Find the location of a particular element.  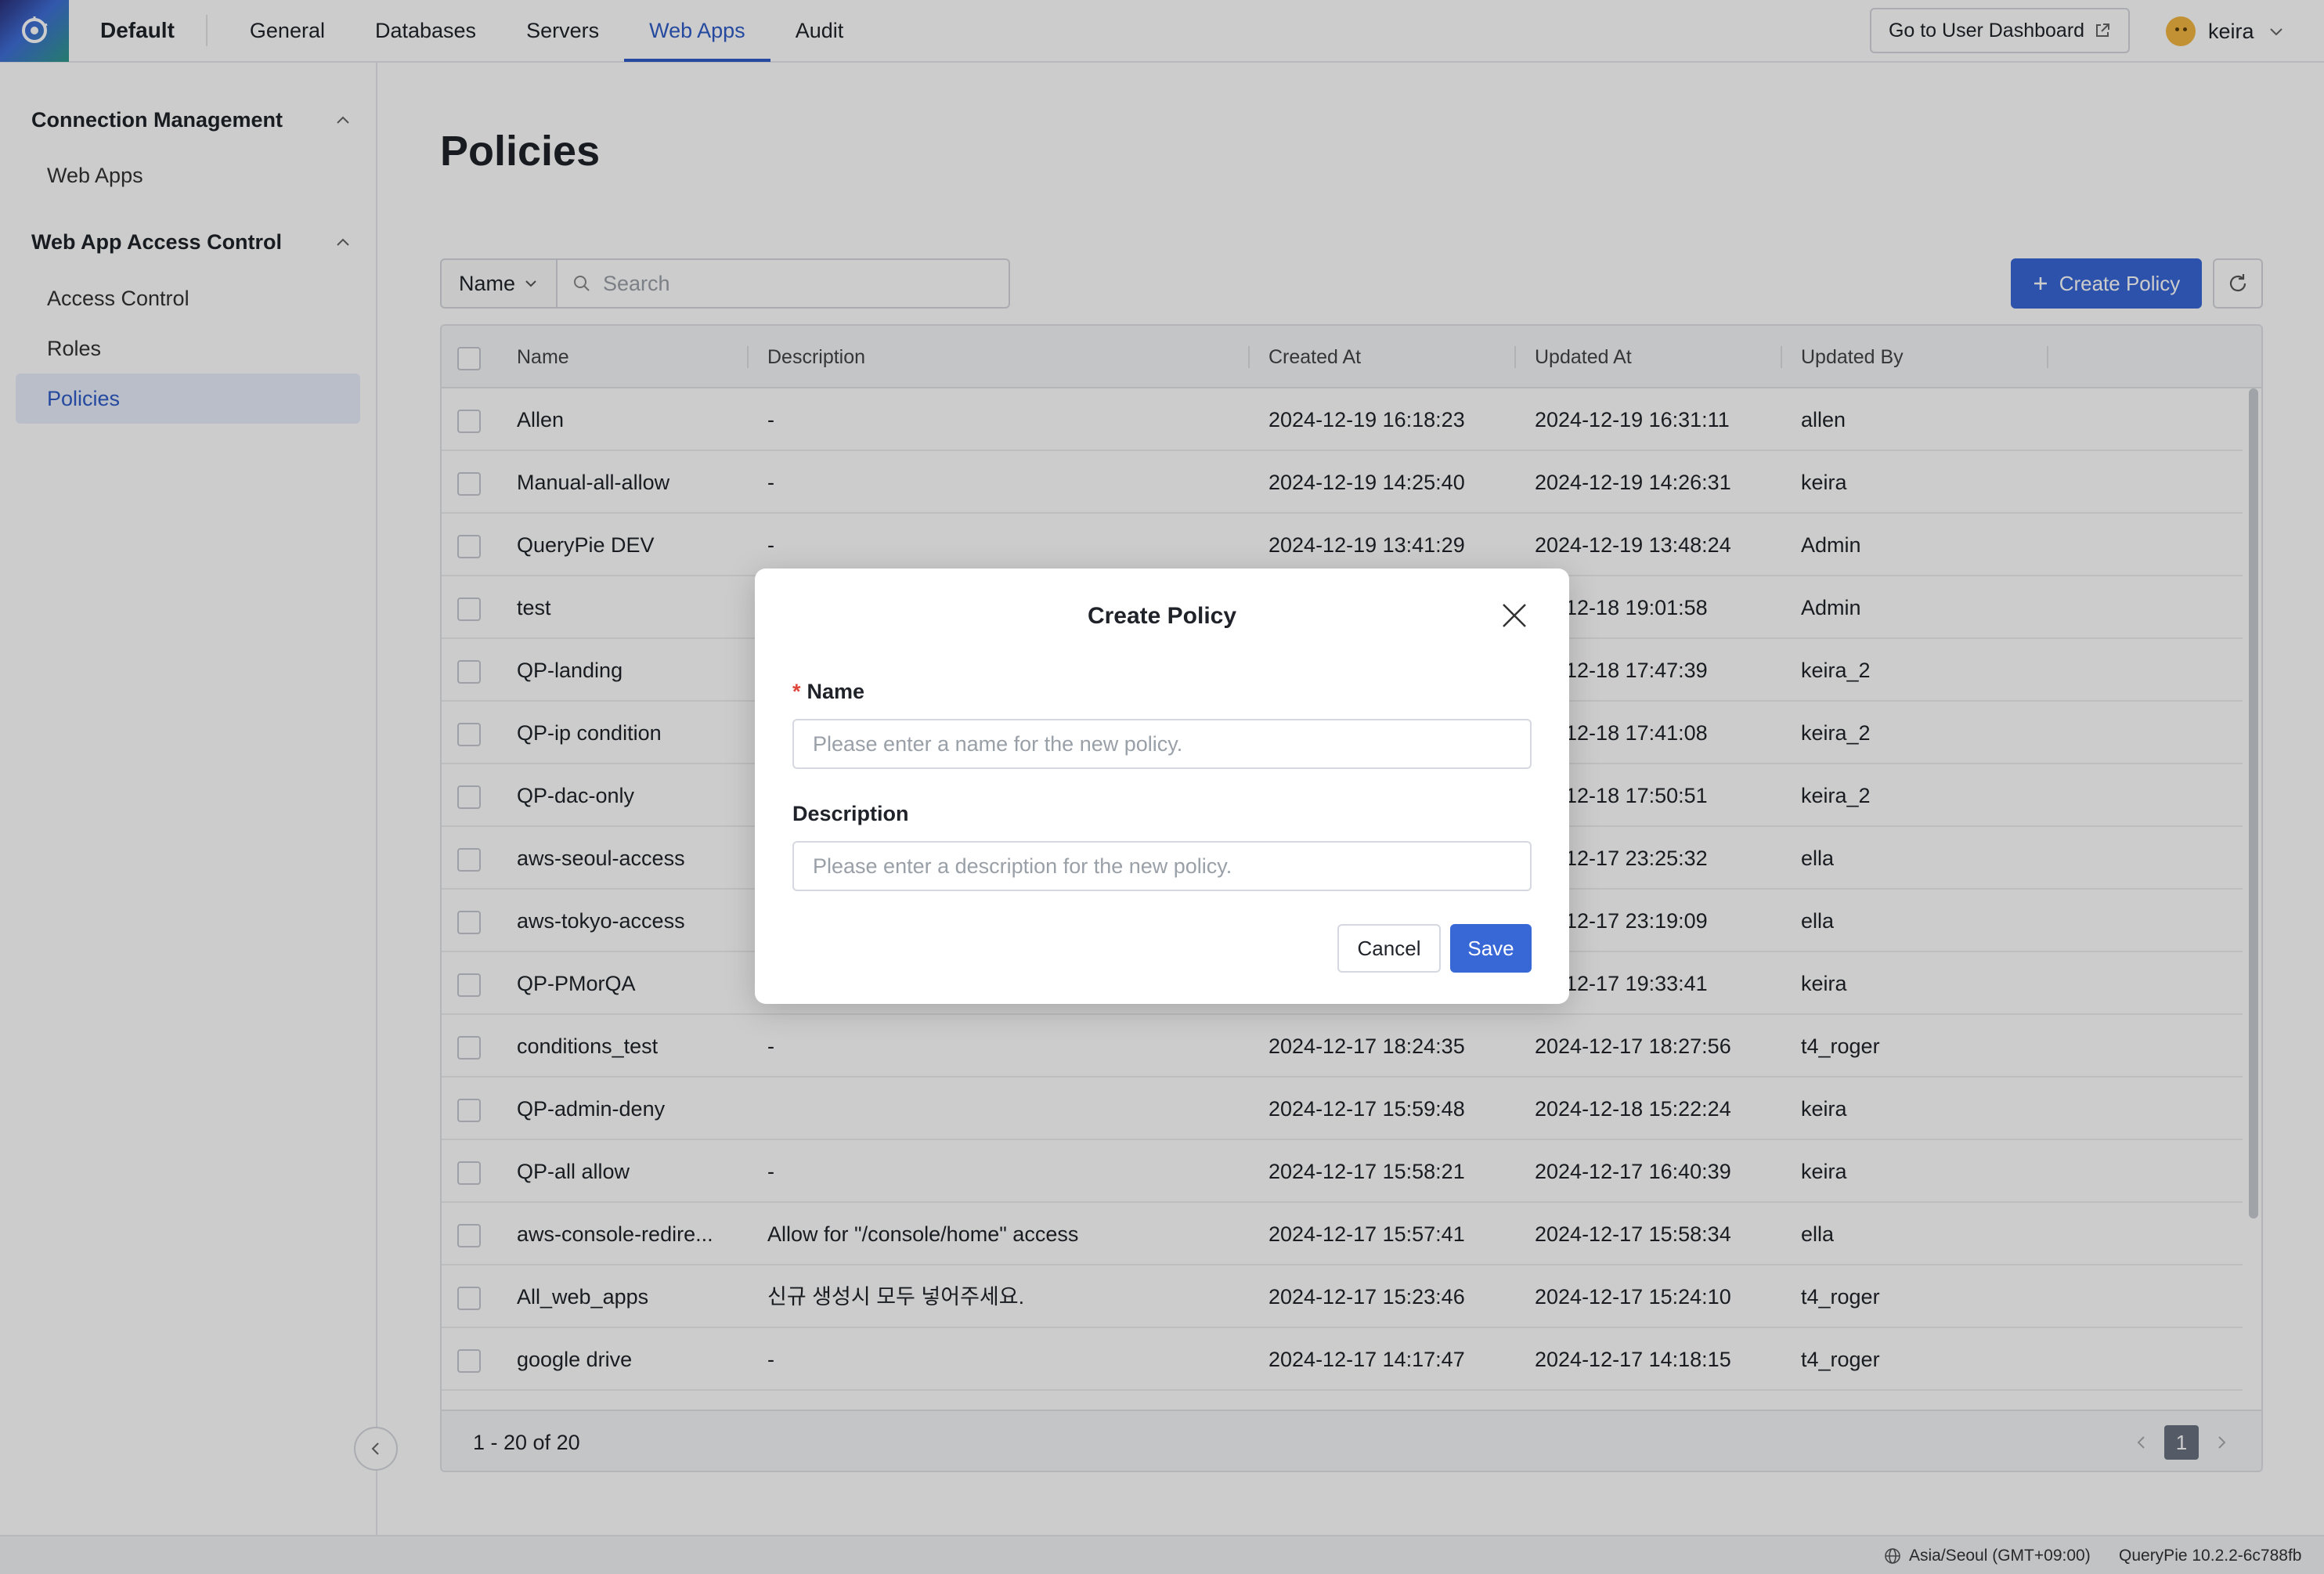

name-field-label: * Name is located at coordinates (828, 692).